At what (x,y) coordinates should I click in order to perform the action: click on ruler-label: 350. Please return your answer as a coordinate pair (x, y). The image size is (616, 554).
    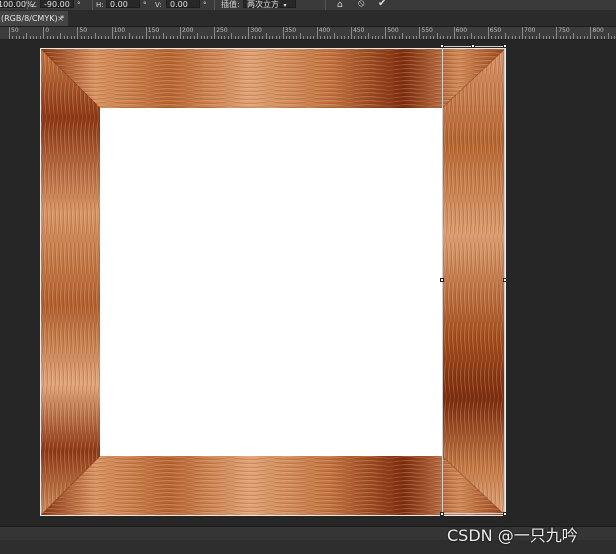
    Looking at the image, I should click on (290, 30).